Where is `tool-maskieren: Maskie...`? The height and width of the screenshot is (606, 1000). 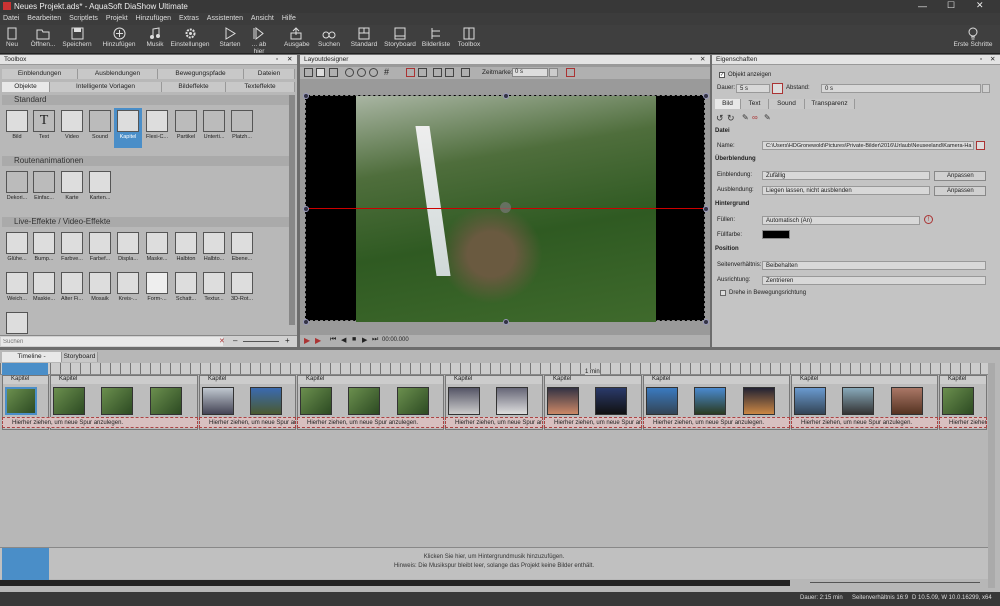
tool-maskieren: Maskie... is located at coordinates (44, 290).